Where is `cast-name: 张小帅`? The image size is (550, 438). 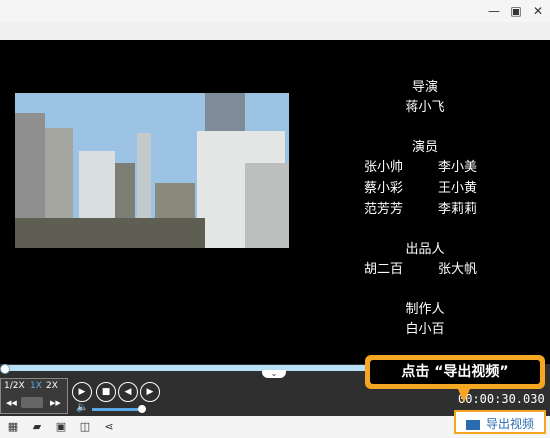 cast-name: 张小帅 is located at coordinates (384, 167).